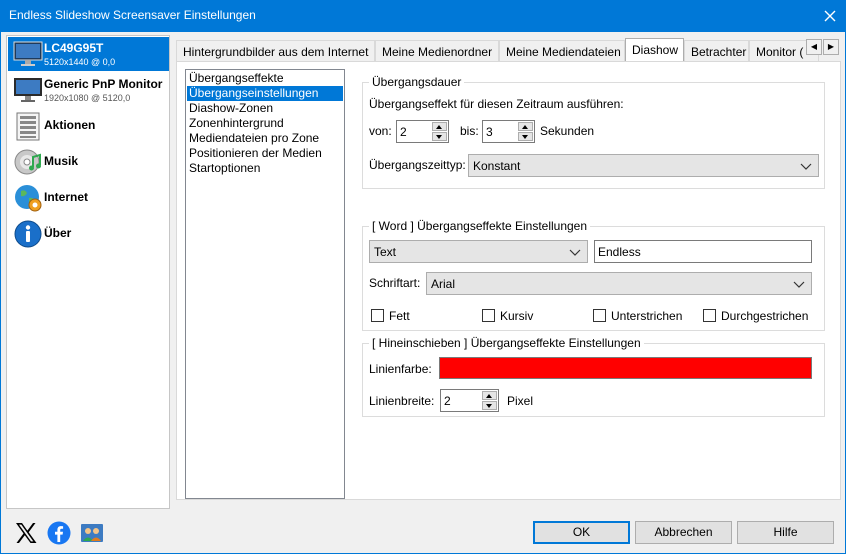  Describe the element at coordinates (654, 49) in the screenshot. I see `tab-diashow: Diashow` at that location.